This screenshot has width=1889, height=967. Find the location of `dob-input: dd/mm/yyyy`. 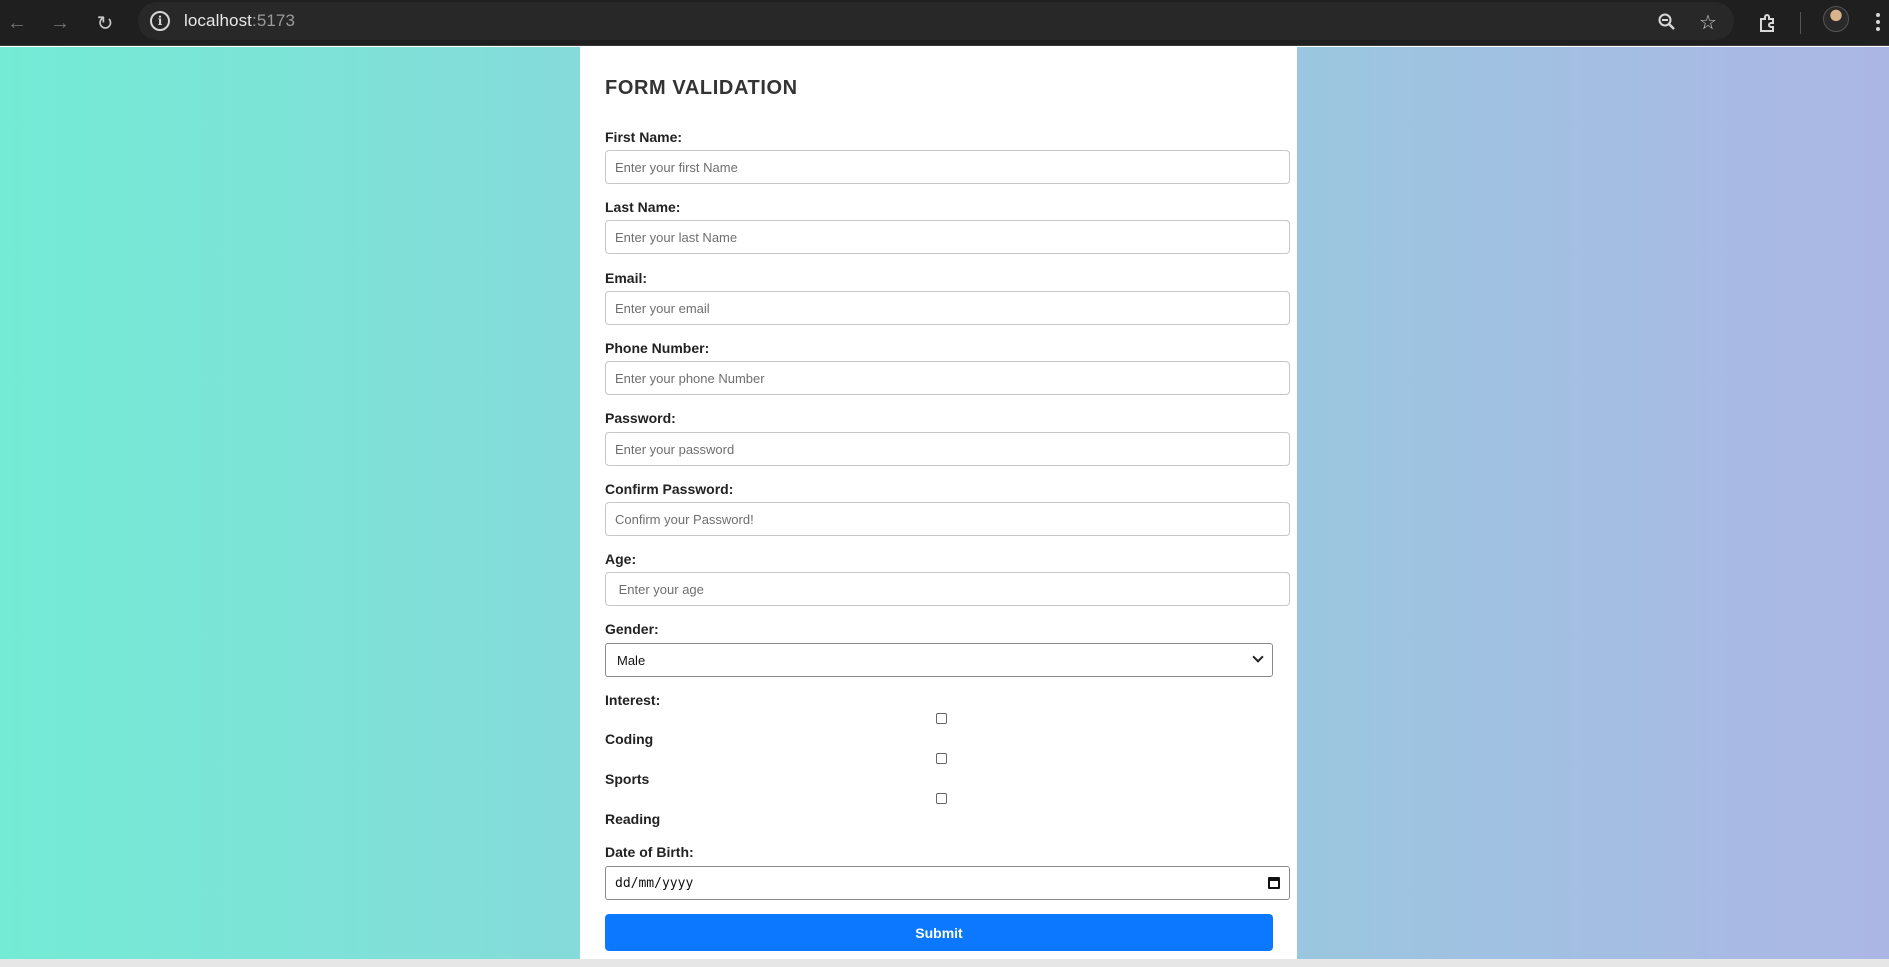

dob-input: dd/mm/yyyy is located at coordinates (947, 883).